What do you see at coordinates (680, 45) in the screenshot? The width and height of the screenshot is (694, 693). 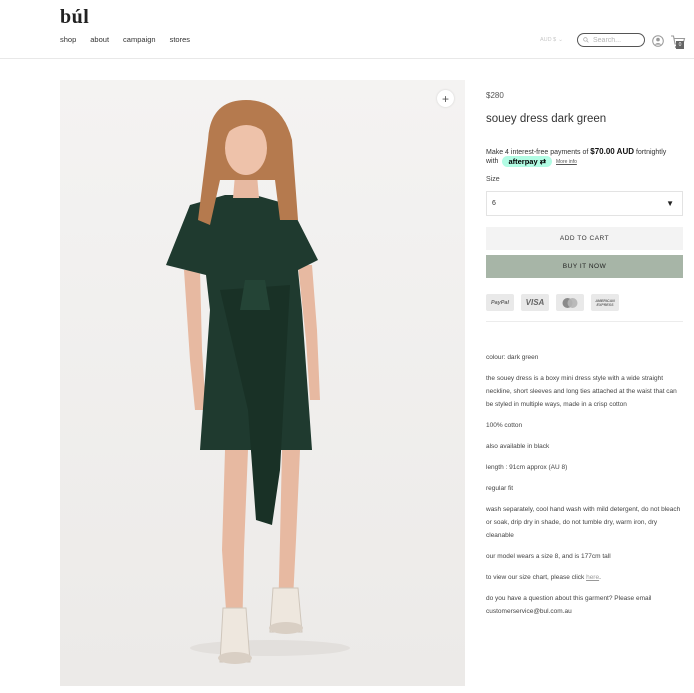 I see `cart-count-badge: 0` at bounding box center [680, 45].